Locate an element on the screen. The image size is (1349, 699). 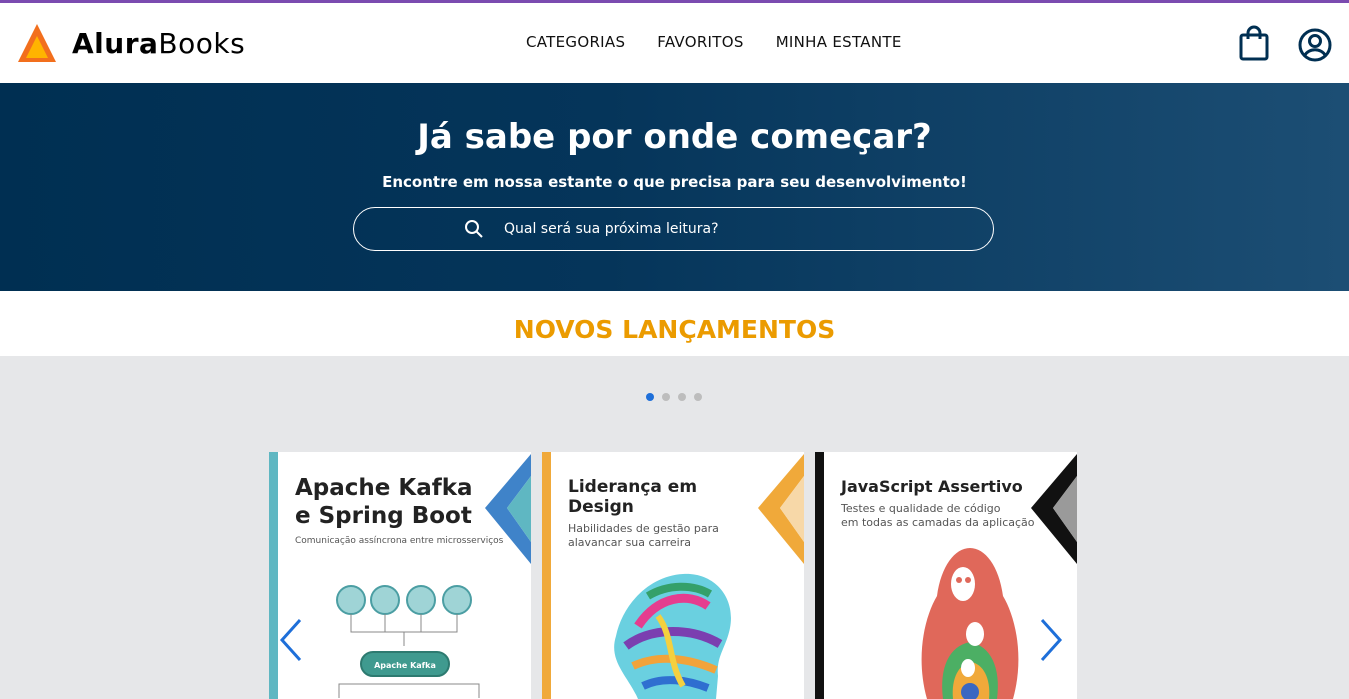
book-title: Apache Kafka is located at coordinates (384, 488).